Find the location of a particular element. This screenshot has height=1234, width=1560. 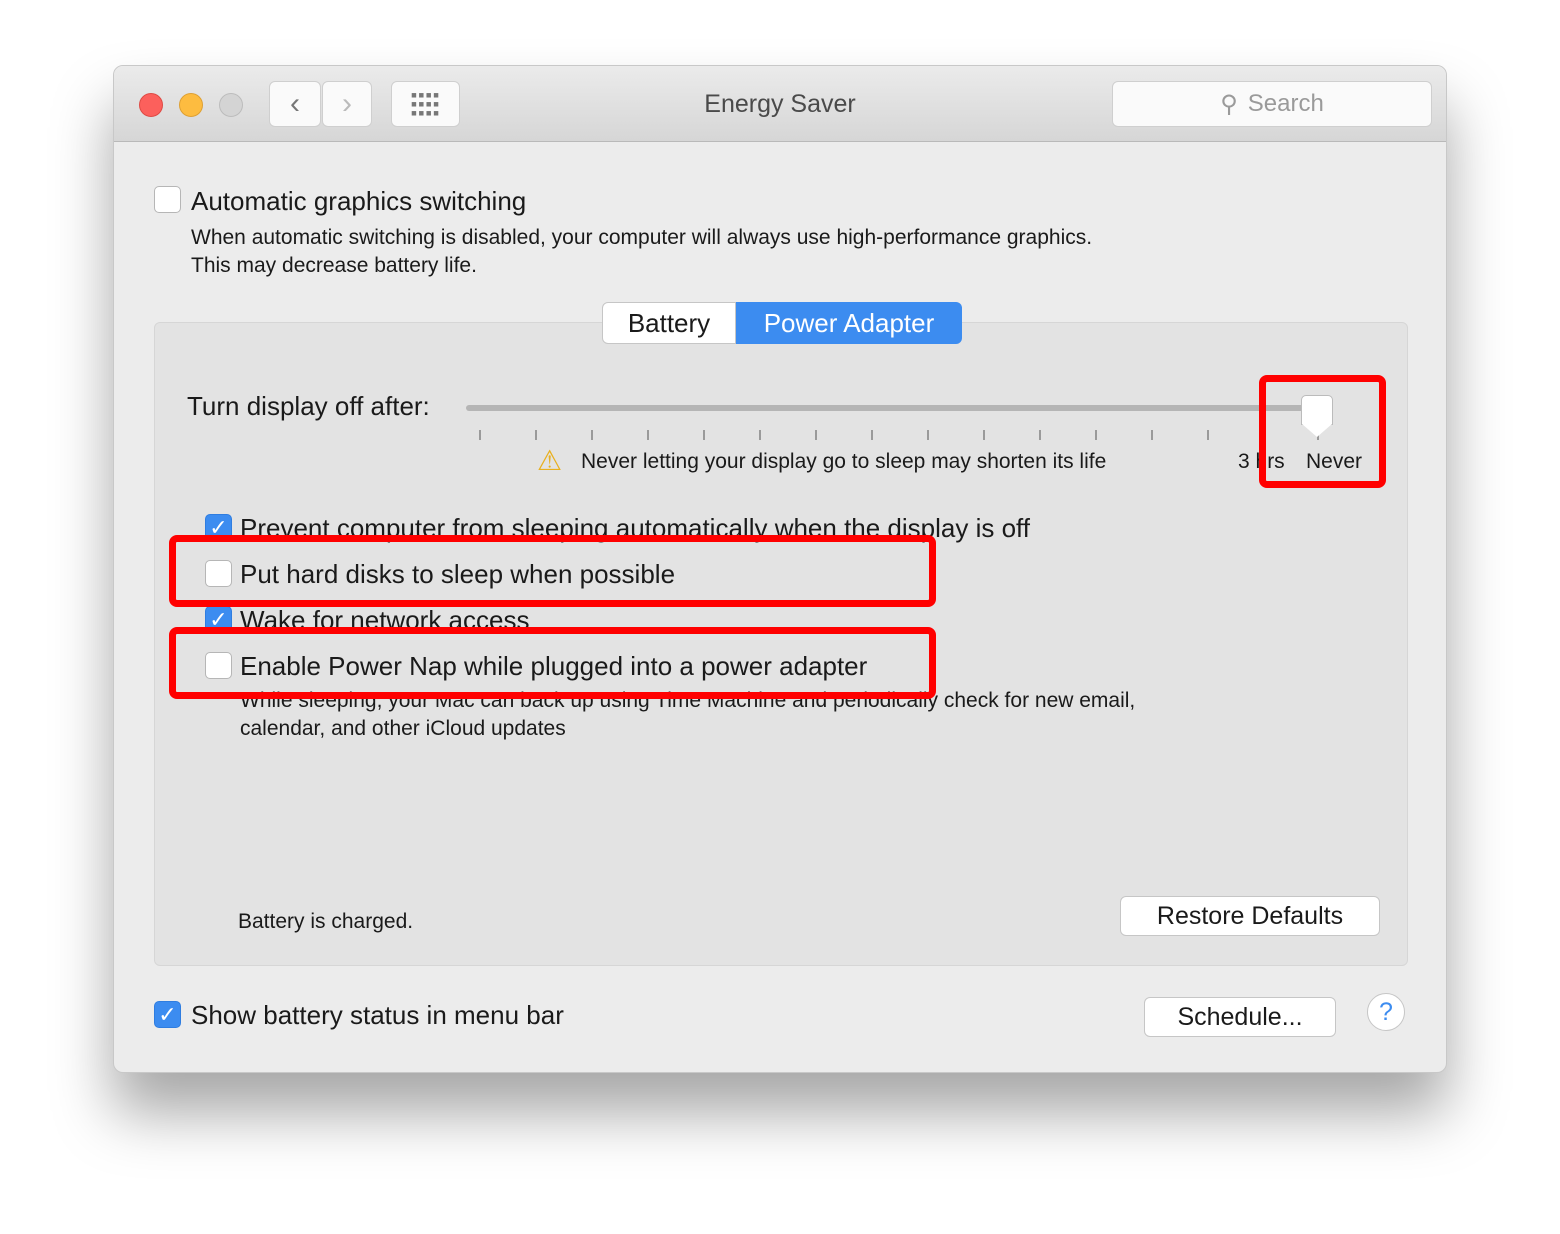

graphics-switching-checkbox is located at coordinates (167, 199).